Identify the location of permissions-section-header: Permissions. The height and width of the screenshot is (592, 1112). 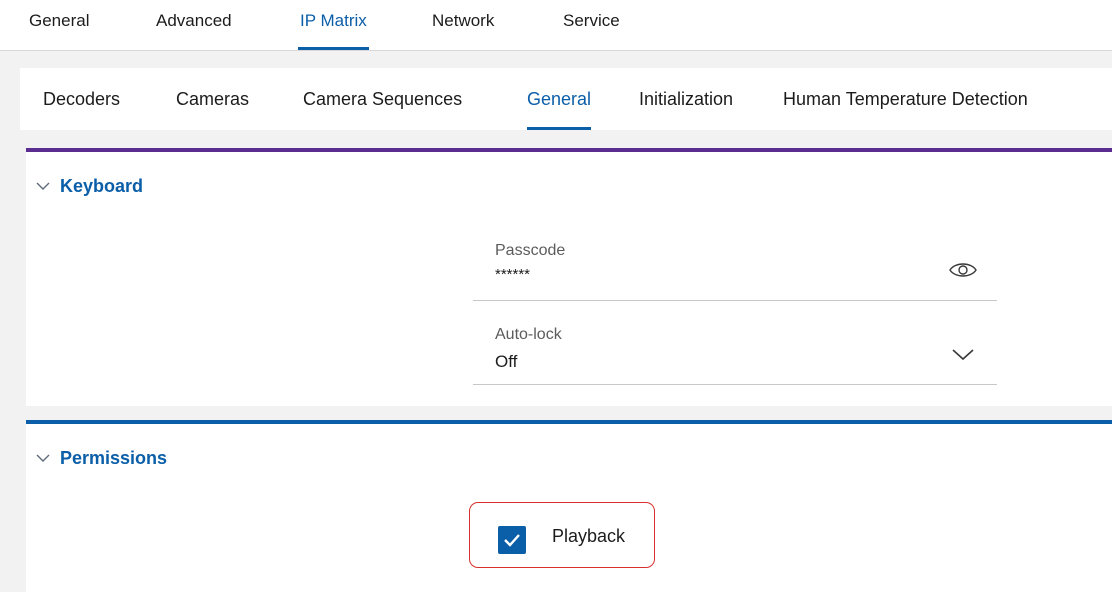
(100, 458).